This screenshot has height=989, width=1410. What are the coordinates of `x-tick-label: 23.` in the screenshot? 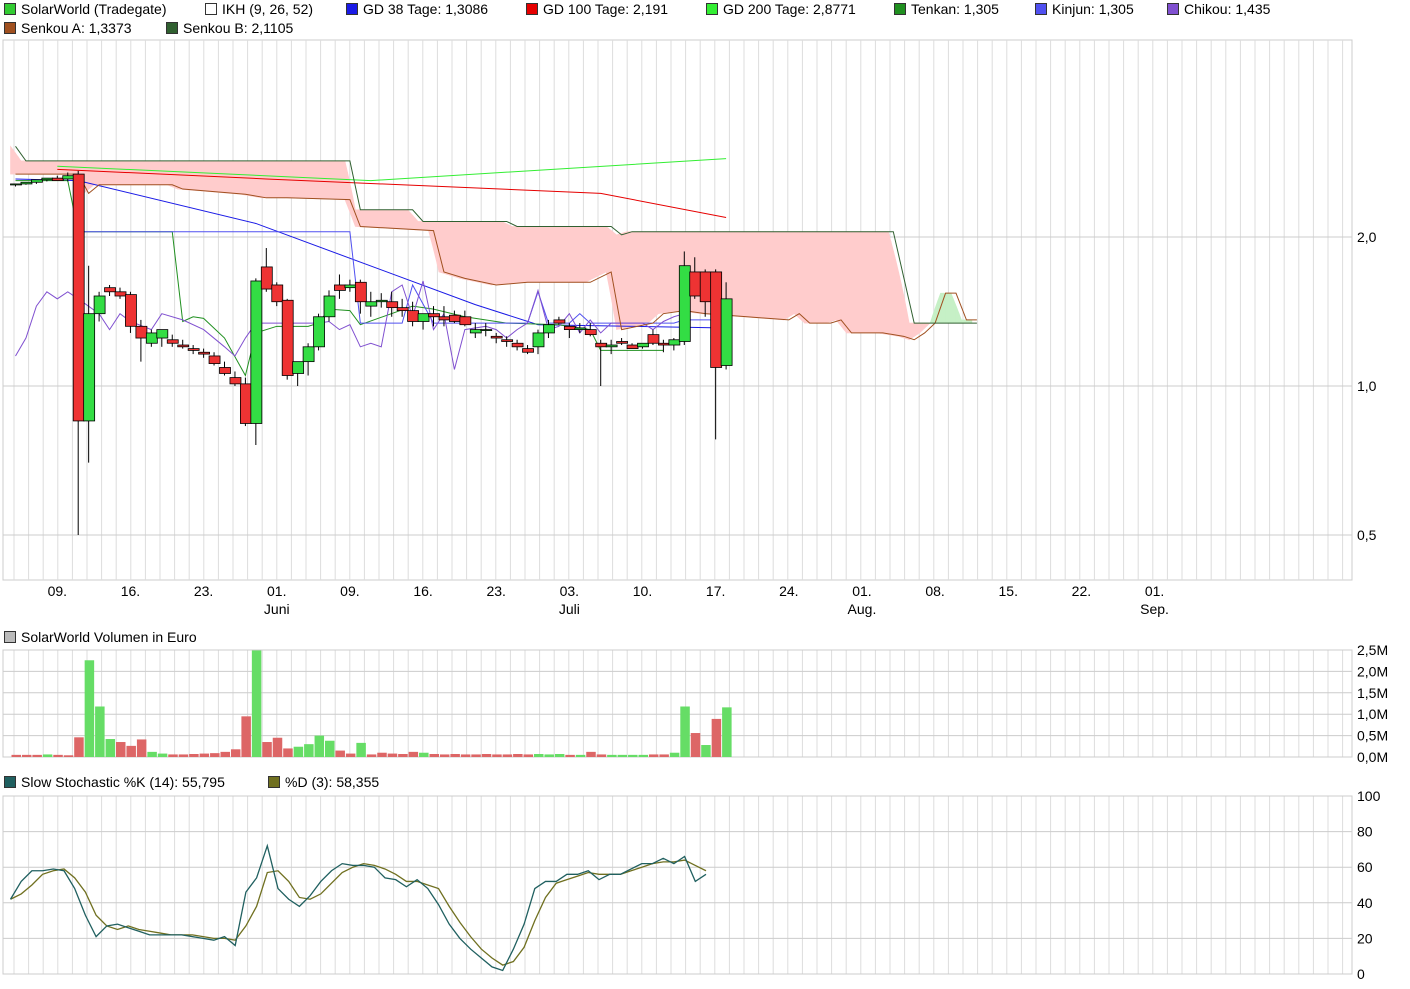 It's located at (203, 591).